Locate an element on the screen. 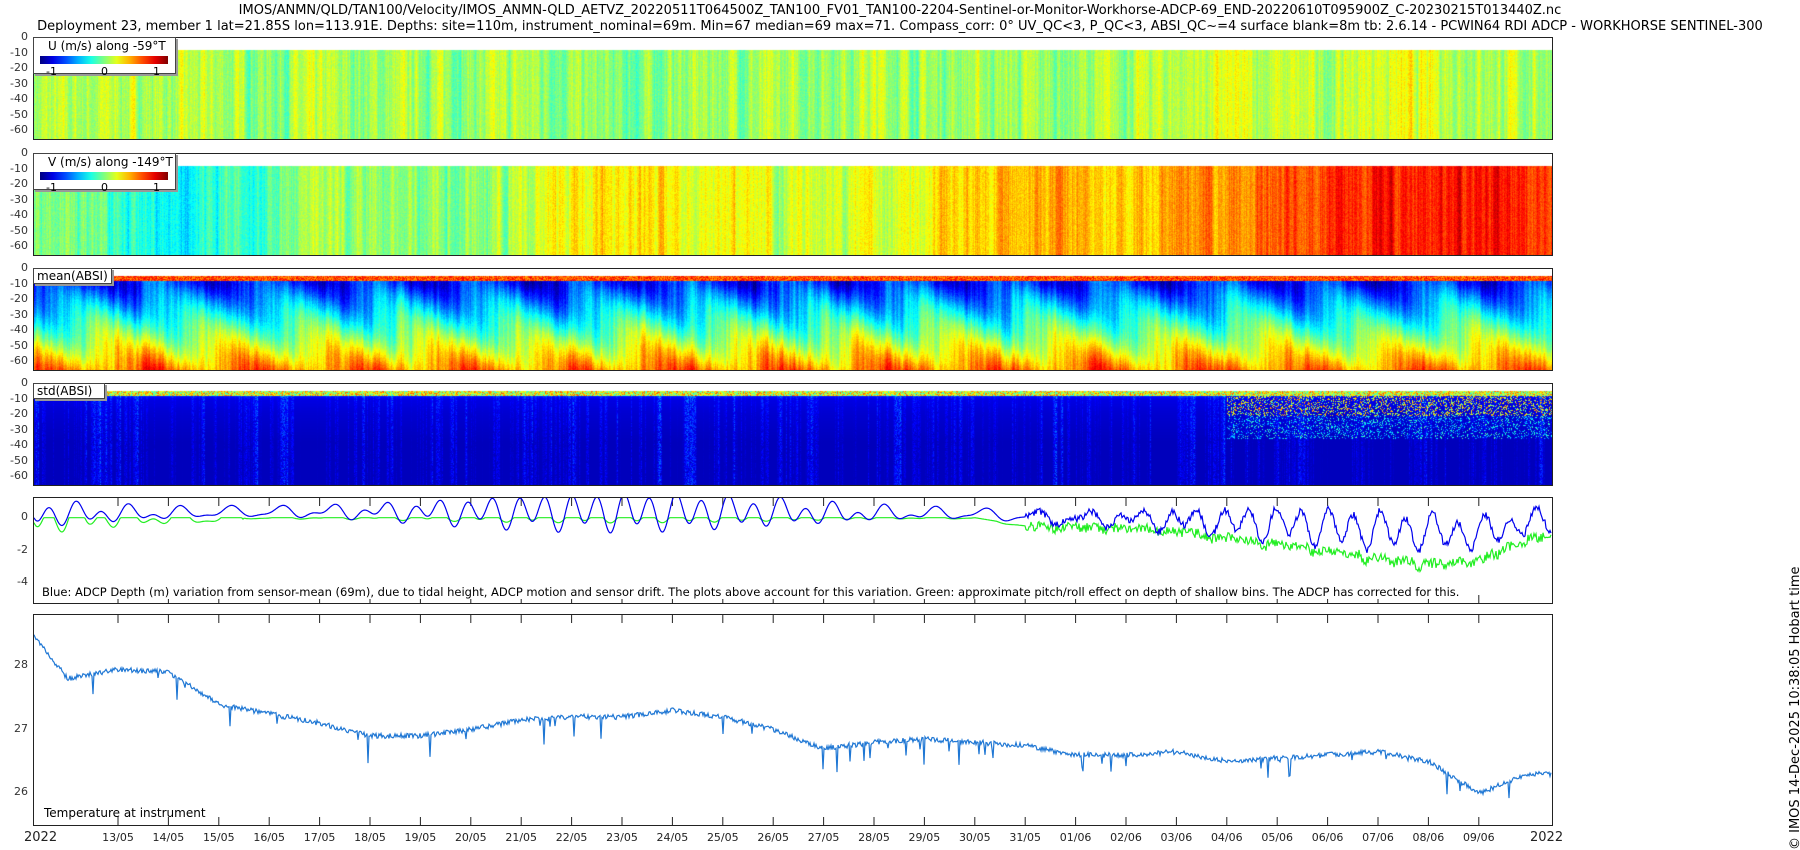 The width and height of the screenshot is (1800, 850). u-cb-tick: -1 is located at coordinates (51, 71).